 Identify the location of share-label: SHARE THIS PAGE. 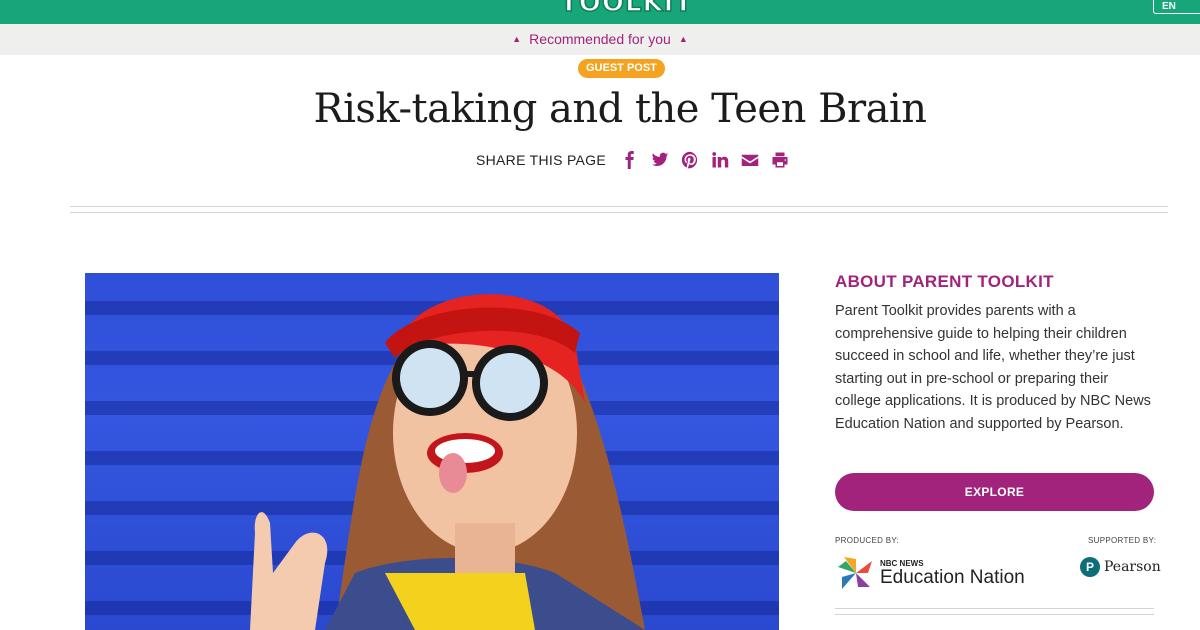
(541, 160).